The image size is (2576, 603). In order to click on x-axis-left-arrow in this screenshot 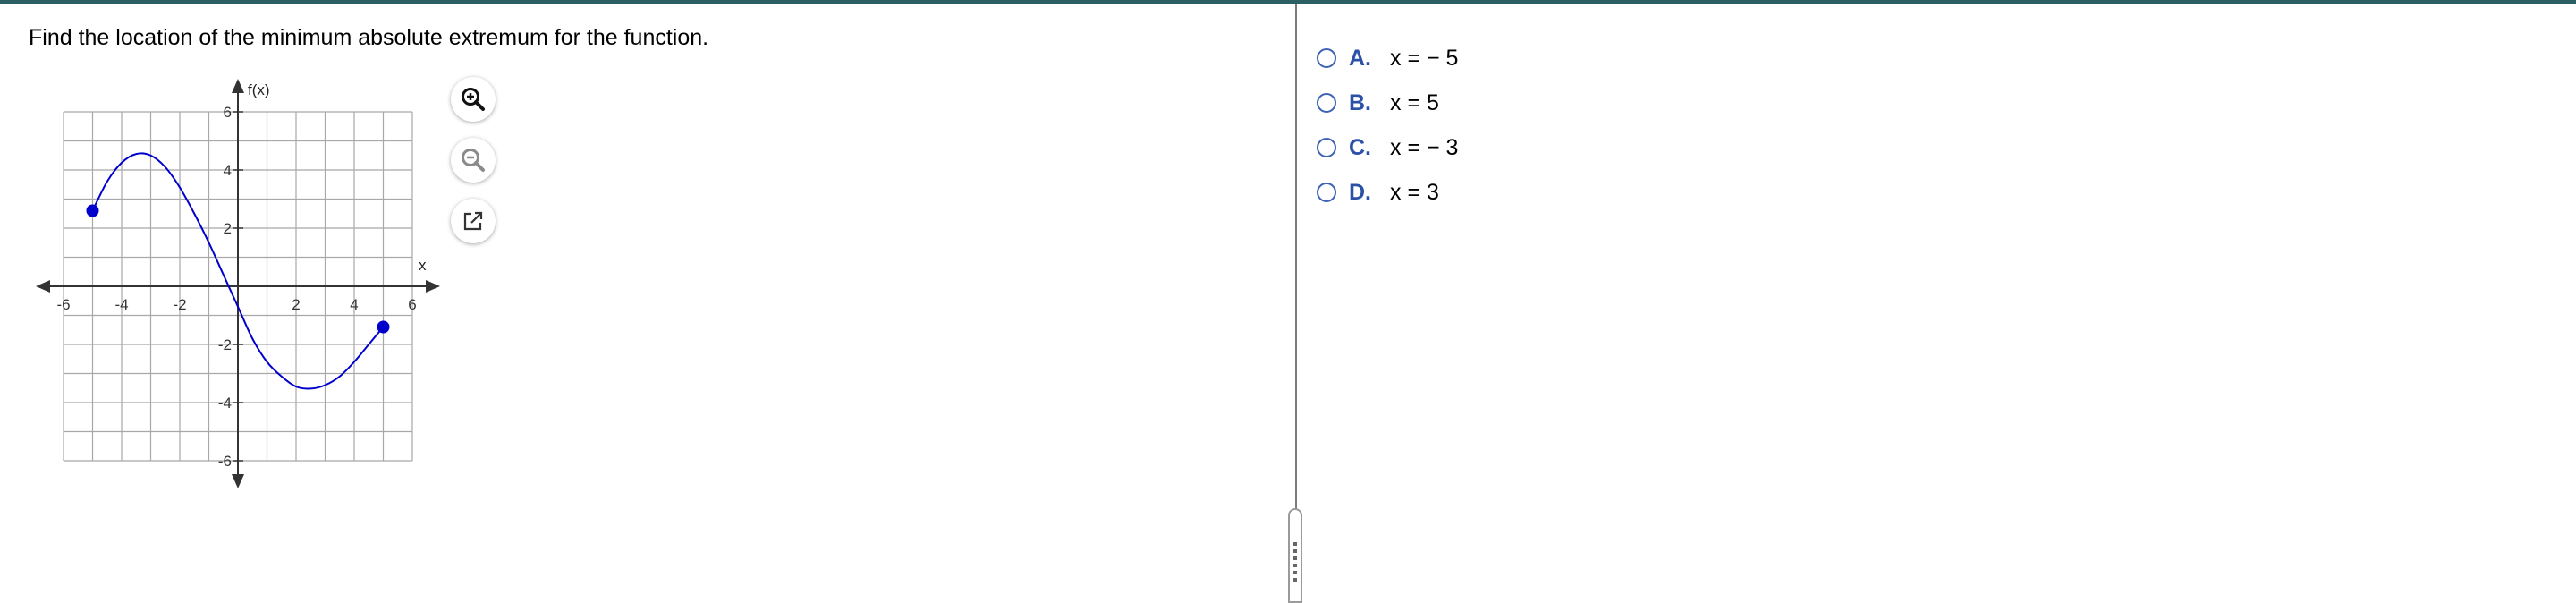, I will do `click(43, 286)`.